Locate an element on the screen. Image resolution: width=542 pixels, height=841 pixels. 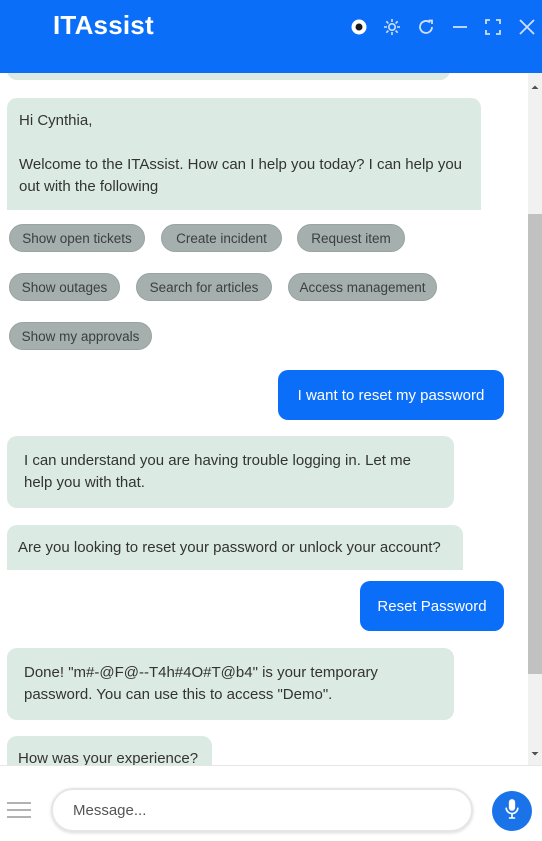
menu-icon is located at coordinates (19, 811).